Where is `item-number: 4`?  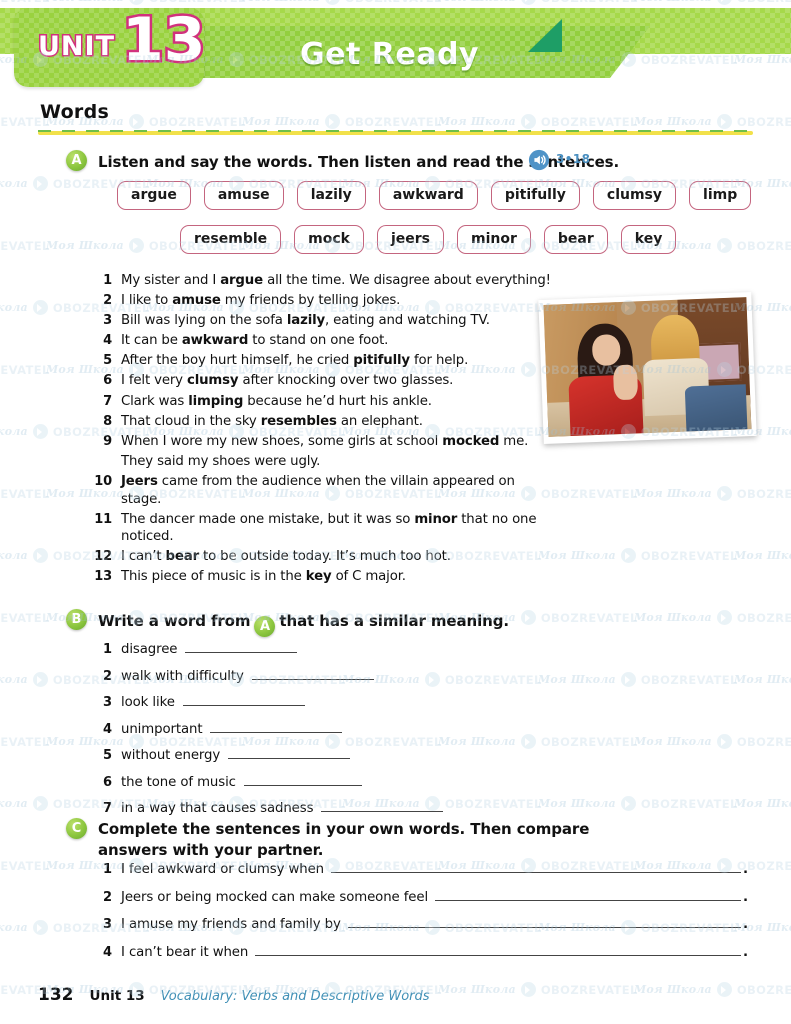 item-number: 4 is located at coordinates (107, 729).